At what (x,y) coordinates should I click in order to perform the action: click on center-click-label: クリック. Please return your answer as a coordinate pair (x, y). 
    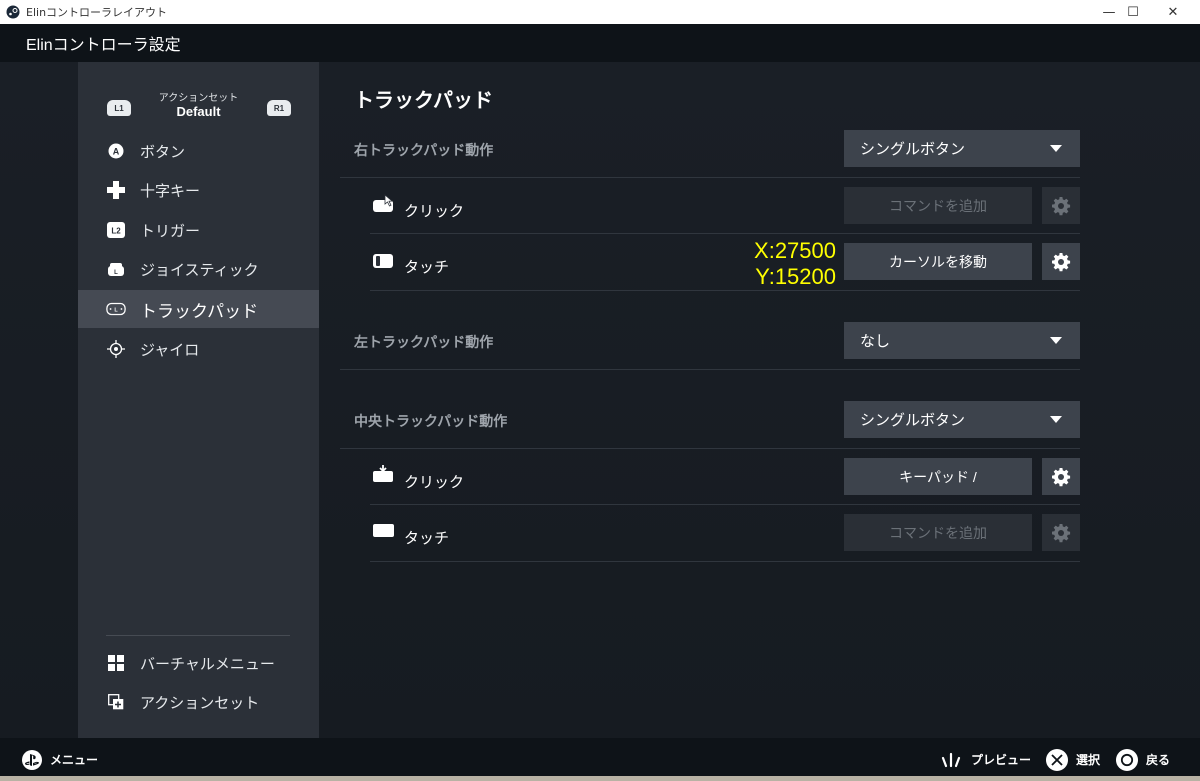
    Looking at the image, I should click on (434, 482).